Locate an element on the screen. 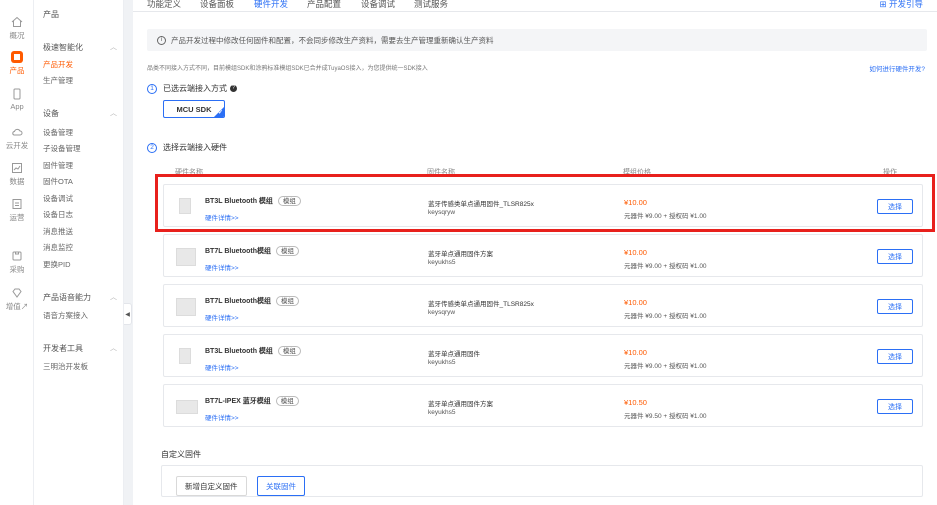 Image resolution: width=937 pixels, height=505 pixels. rail-label: App is located at coordinates (17, 106).